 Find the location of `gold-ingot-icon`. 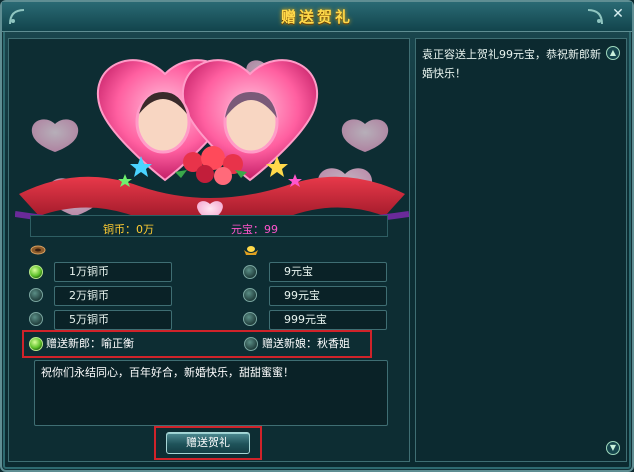

gold-ingot-icon is located at coordinates (251, 250).